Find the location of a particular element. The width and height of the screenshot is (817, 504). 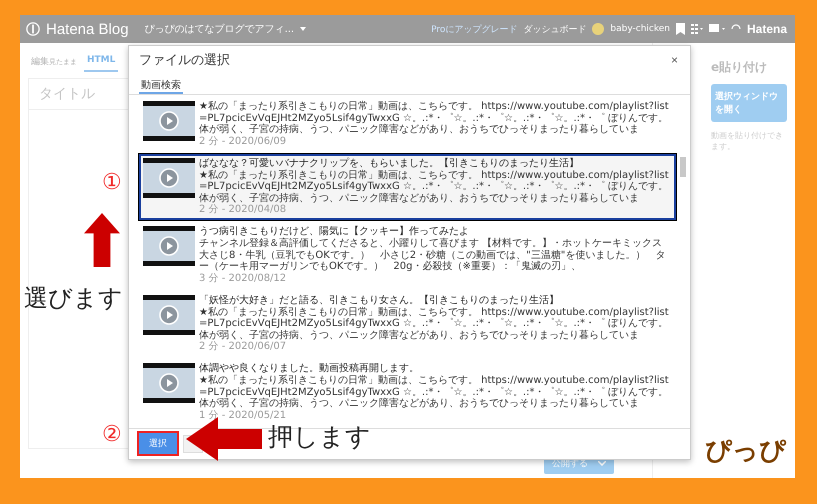

video-list-item is located at coordinates (407, 187).